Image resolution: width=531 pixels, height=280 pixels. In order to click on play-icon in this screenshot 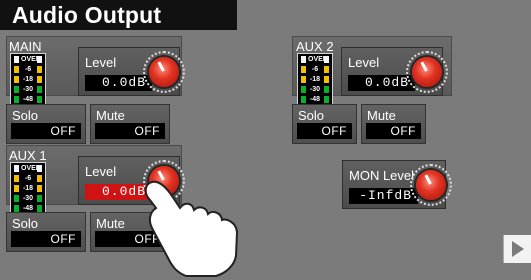, I will do `click(517, 249)`.